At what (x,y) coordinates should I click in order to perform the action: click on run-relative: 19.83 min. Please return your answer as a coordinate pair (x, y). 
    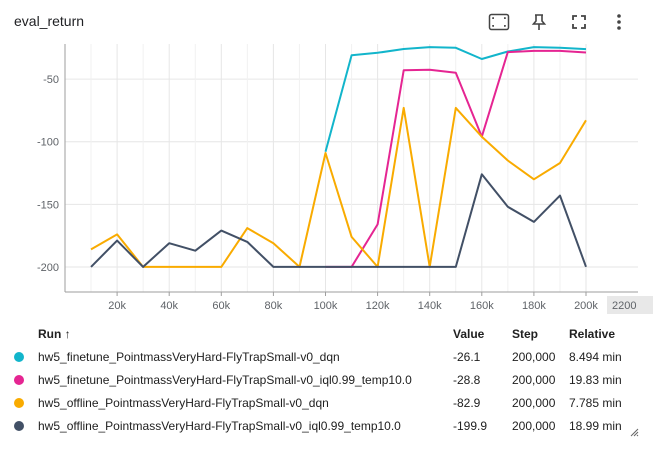
    Looking at the image, I should click on (595, 379).